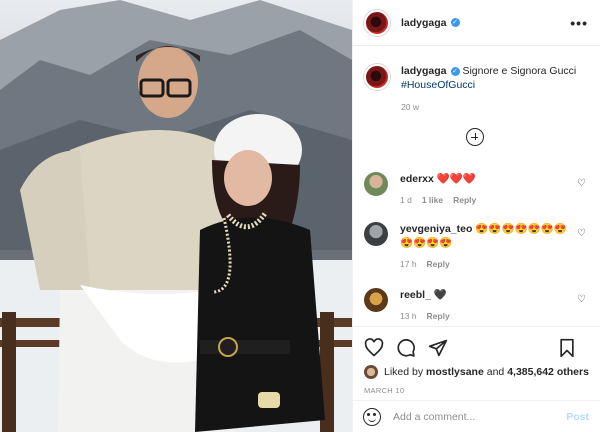  I want to click on comment-age: 1 d, so click(406, 200).